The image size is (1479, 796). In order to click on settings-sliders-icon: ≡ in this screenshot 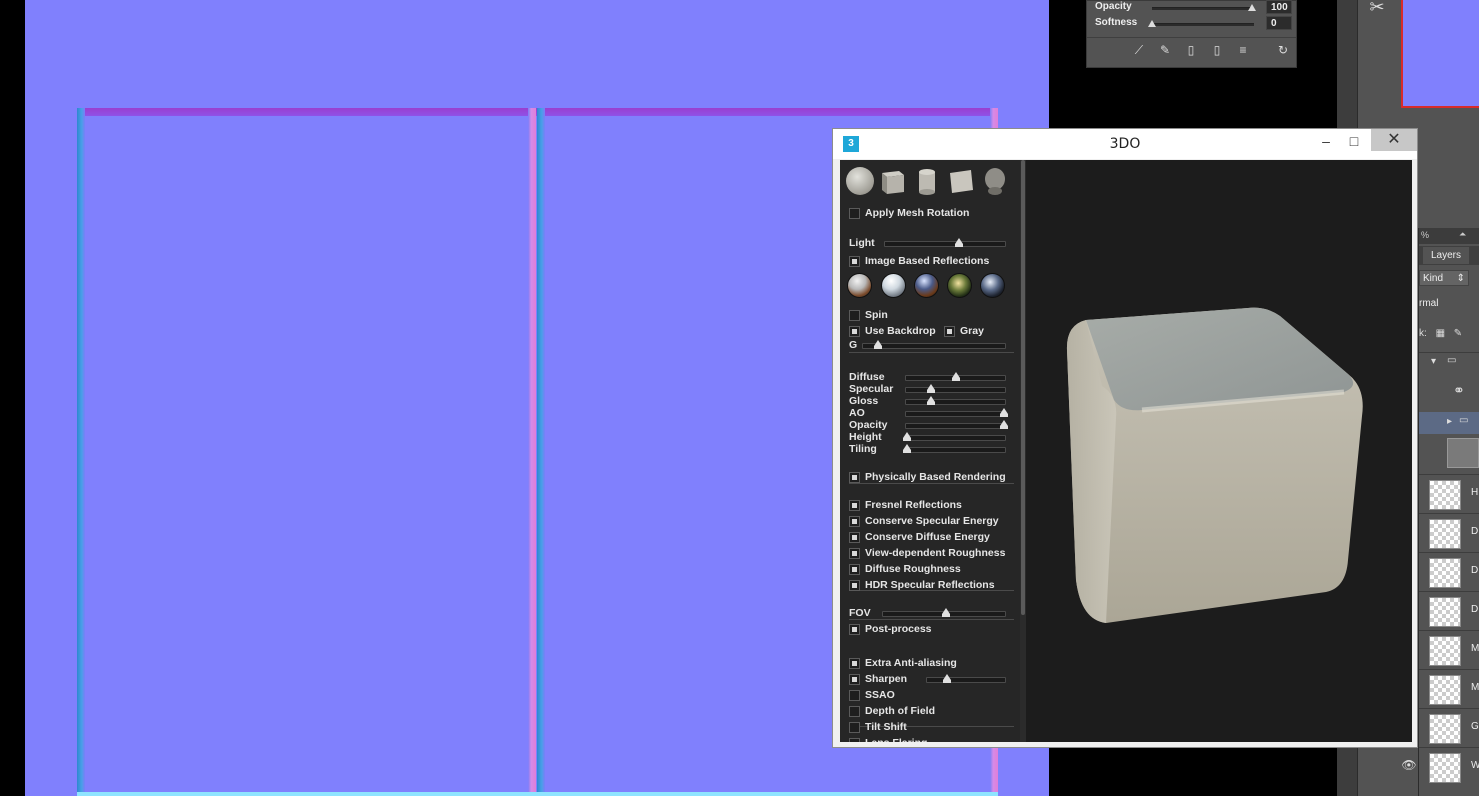, I will do `click(1243, 50)`.